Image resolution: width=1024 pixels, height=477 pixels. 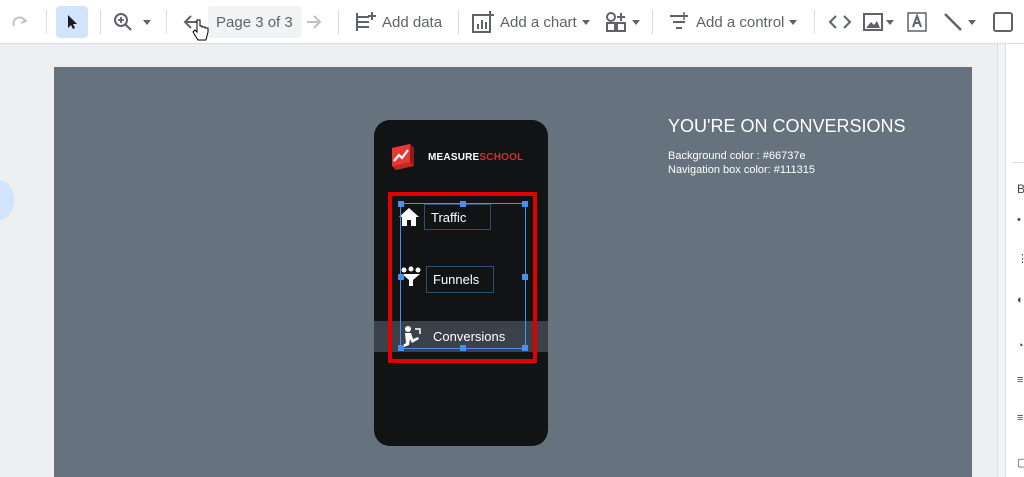 What do you see at coordinates (483, 22) in the screenshot?
I see `add-chart-icon` at bounding box center [483, 22].